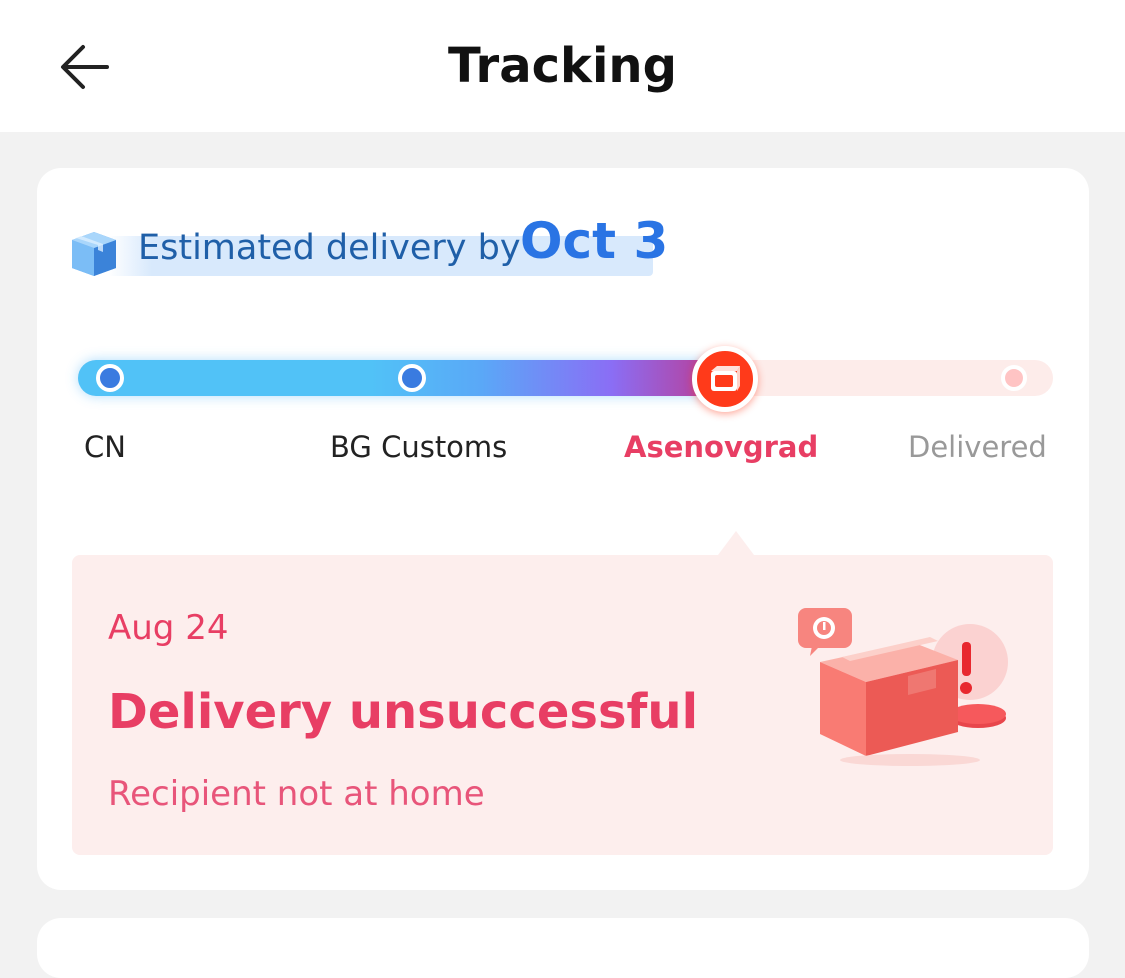 The height and width of the screenshot is (978, 1125). I want to click on current-stop-marker, so click(725, 379).